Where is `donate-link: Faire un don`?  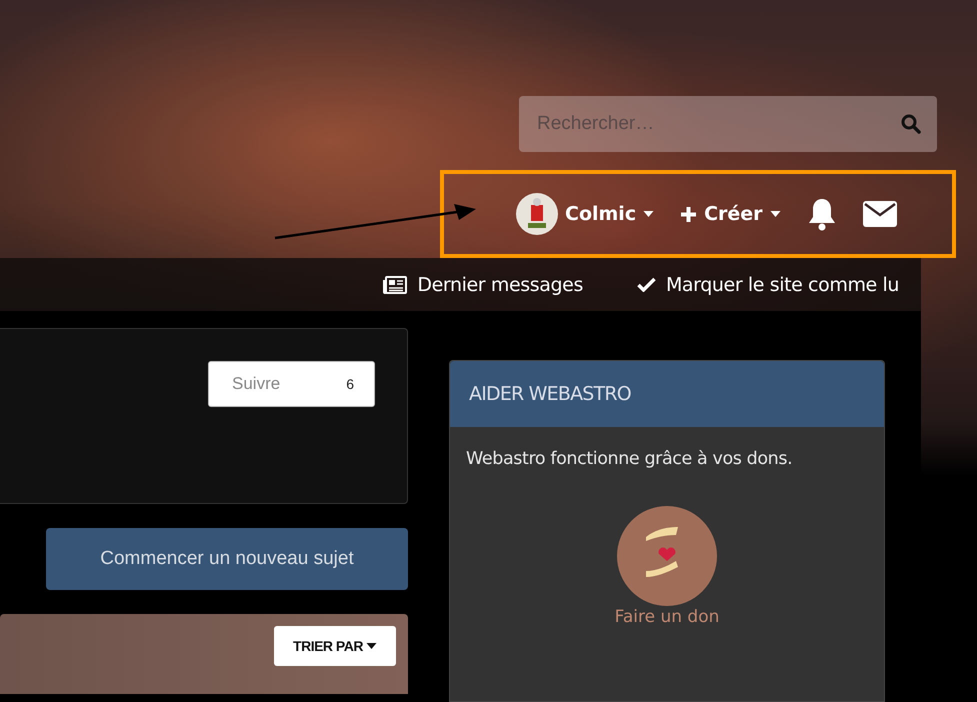 donate-link: Faire un don is located at coordinates (667, 566).